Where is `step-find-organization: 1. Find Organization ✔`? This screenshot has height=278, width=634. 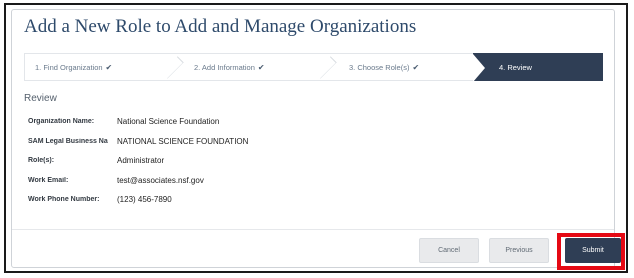 step-find-organization: 1. Find Organization ✔ is located at coordinates (104, 67).